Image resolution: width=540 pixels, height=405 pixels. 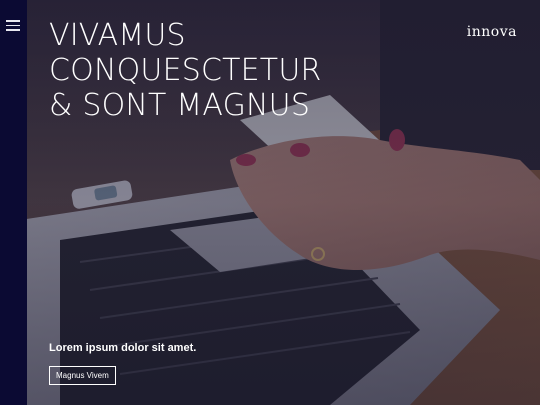 What do you see at coordinates (117, 35) in the screenshot?
I see `headline-line-1: VIVAMUS` at bounding box center [117, 35].